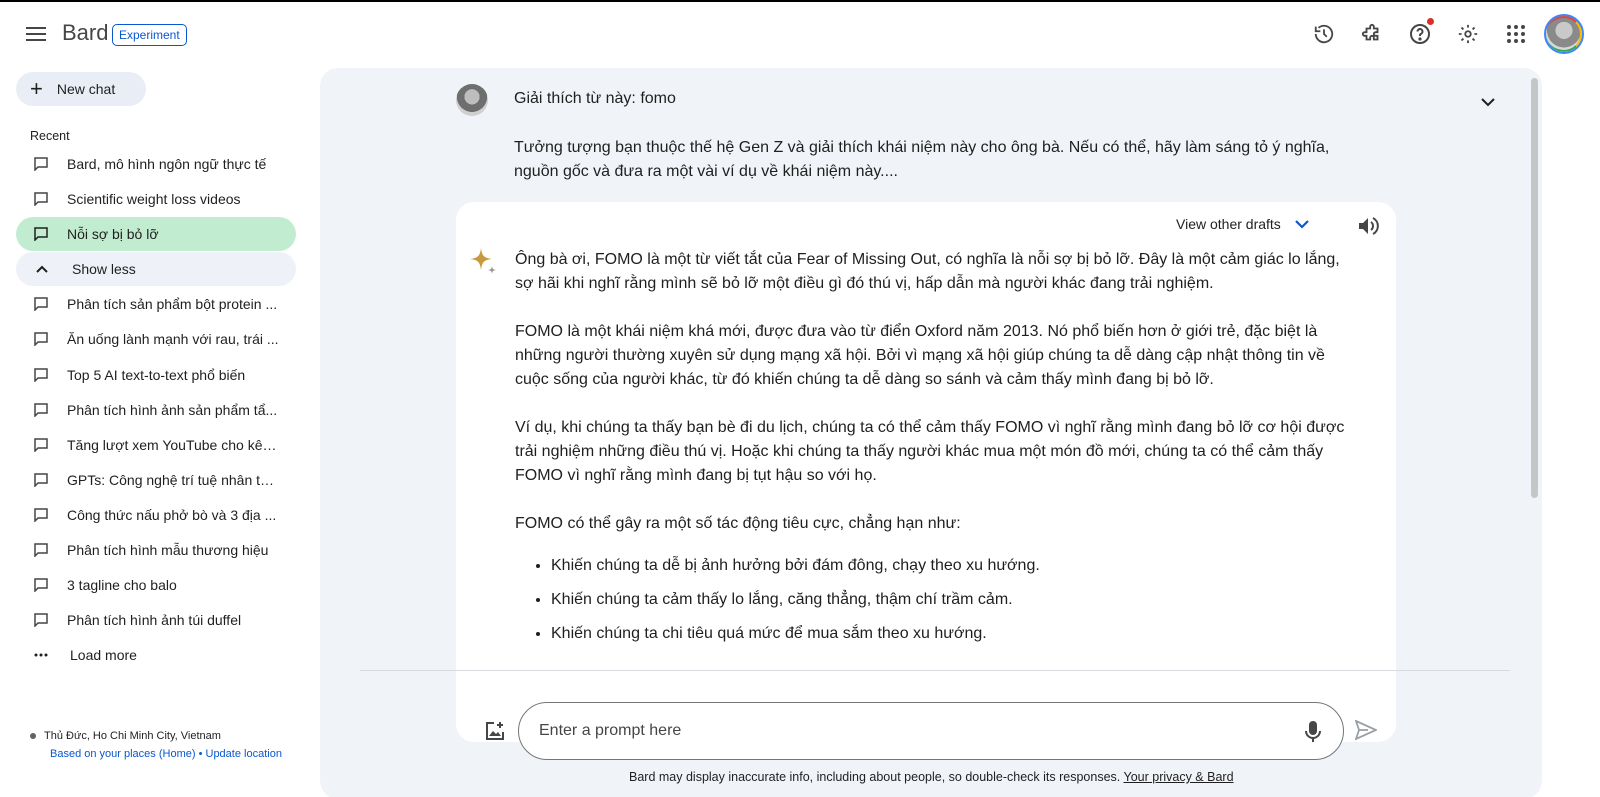  I want to click on app-title: Bard, so click(85, 33).